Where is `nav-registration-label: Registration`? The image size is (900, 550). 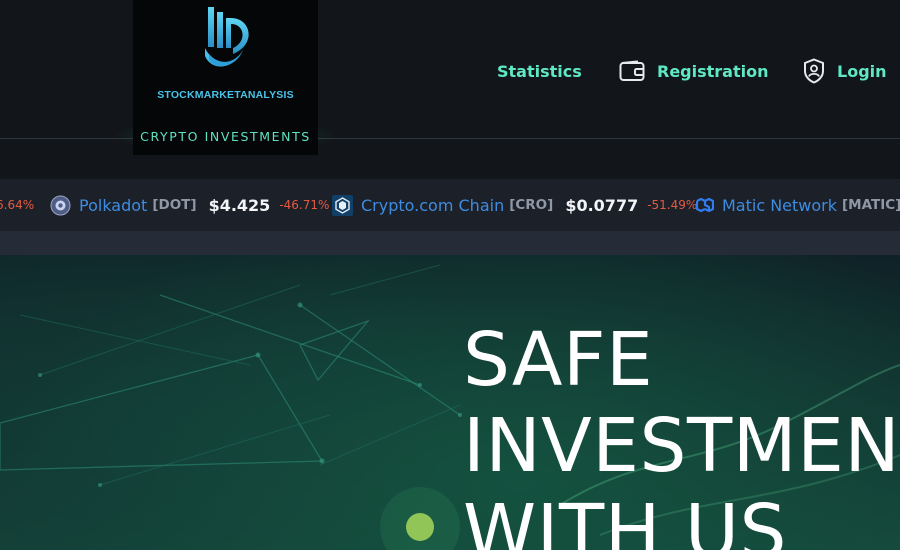
nav-registration-label: Registration is located at coordinates (713, 71).